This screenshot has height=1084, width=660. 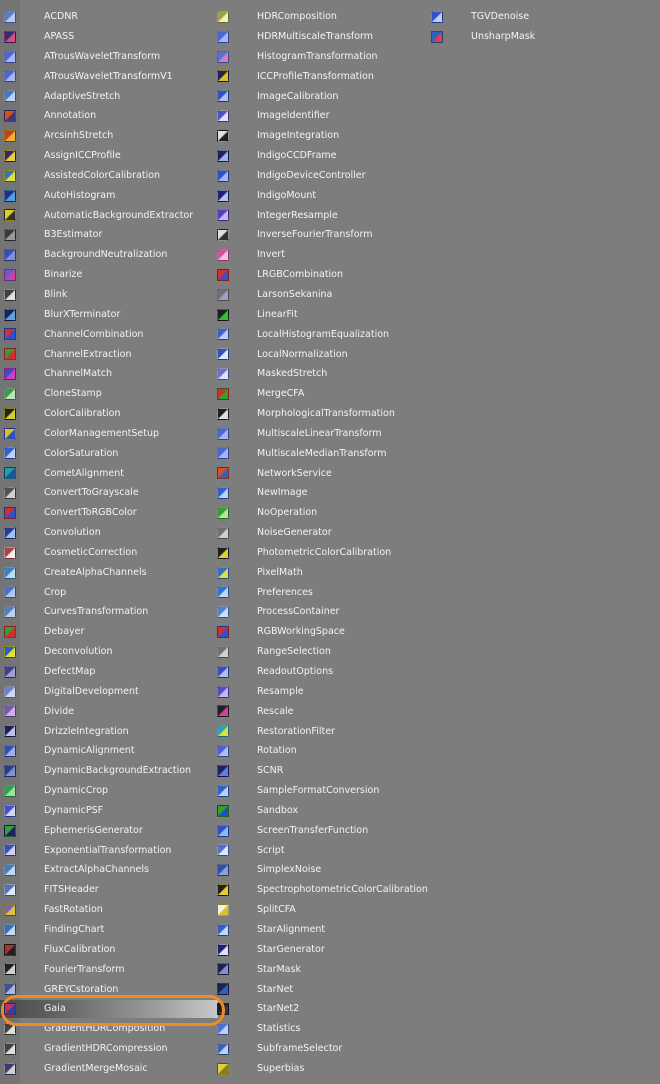 What do you see at coordinates (322, 96) in the screenshot?
I see `process-item-imagecalibration: ImageCalibration` at bounding box center [322, 96].